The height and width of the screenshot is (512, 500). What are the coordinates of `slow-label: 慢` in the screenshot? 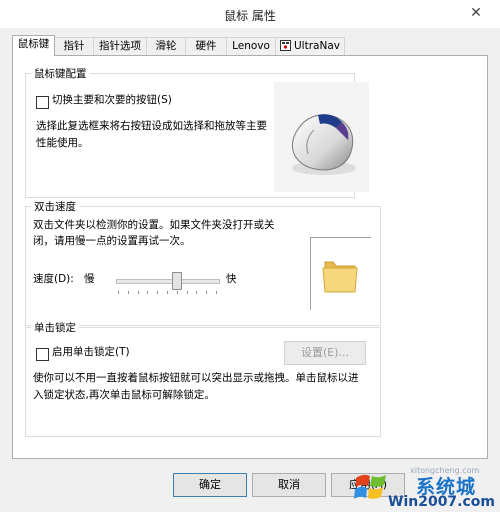 It's located at (89, 279).